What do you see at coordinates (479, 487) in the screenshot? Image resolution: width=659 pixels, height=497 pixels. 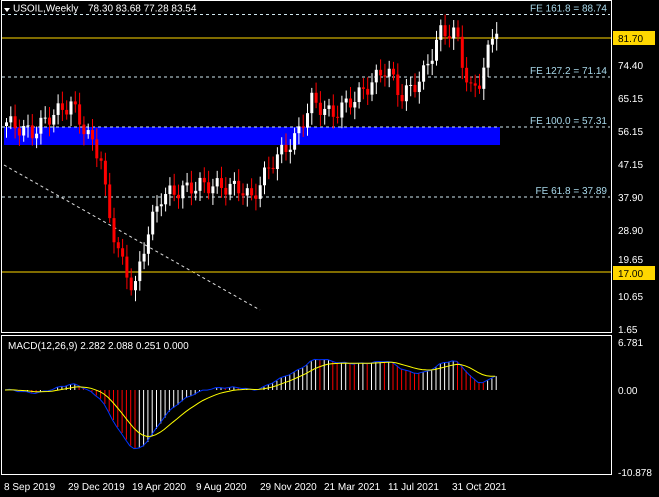 I see `date-label: 31 Oct 2021` at bounding box center [479, 487].